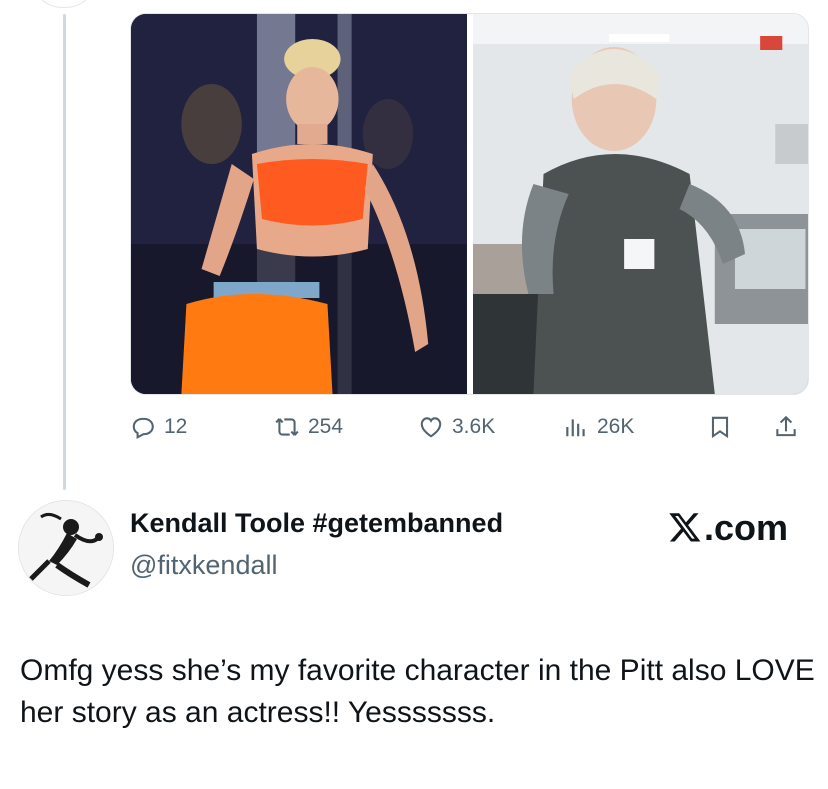 The width and height of the screenshot is (828, 789). I want to click on reply-button: 12, so click(158, 427).